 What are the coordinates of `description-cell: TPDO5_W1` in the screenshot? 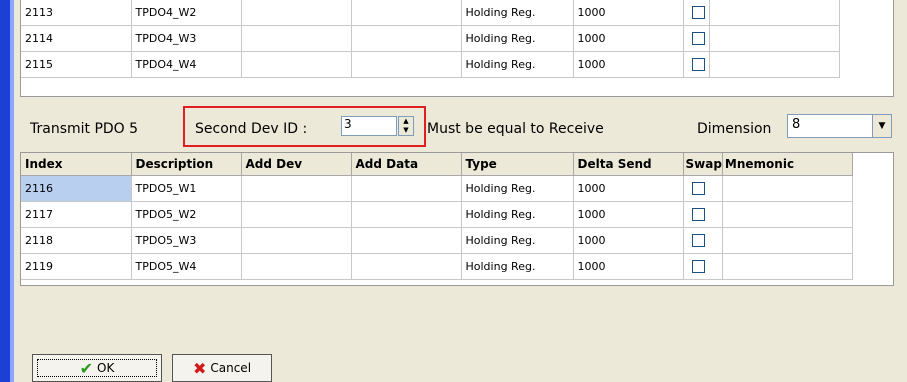 It's located at (186, 188).